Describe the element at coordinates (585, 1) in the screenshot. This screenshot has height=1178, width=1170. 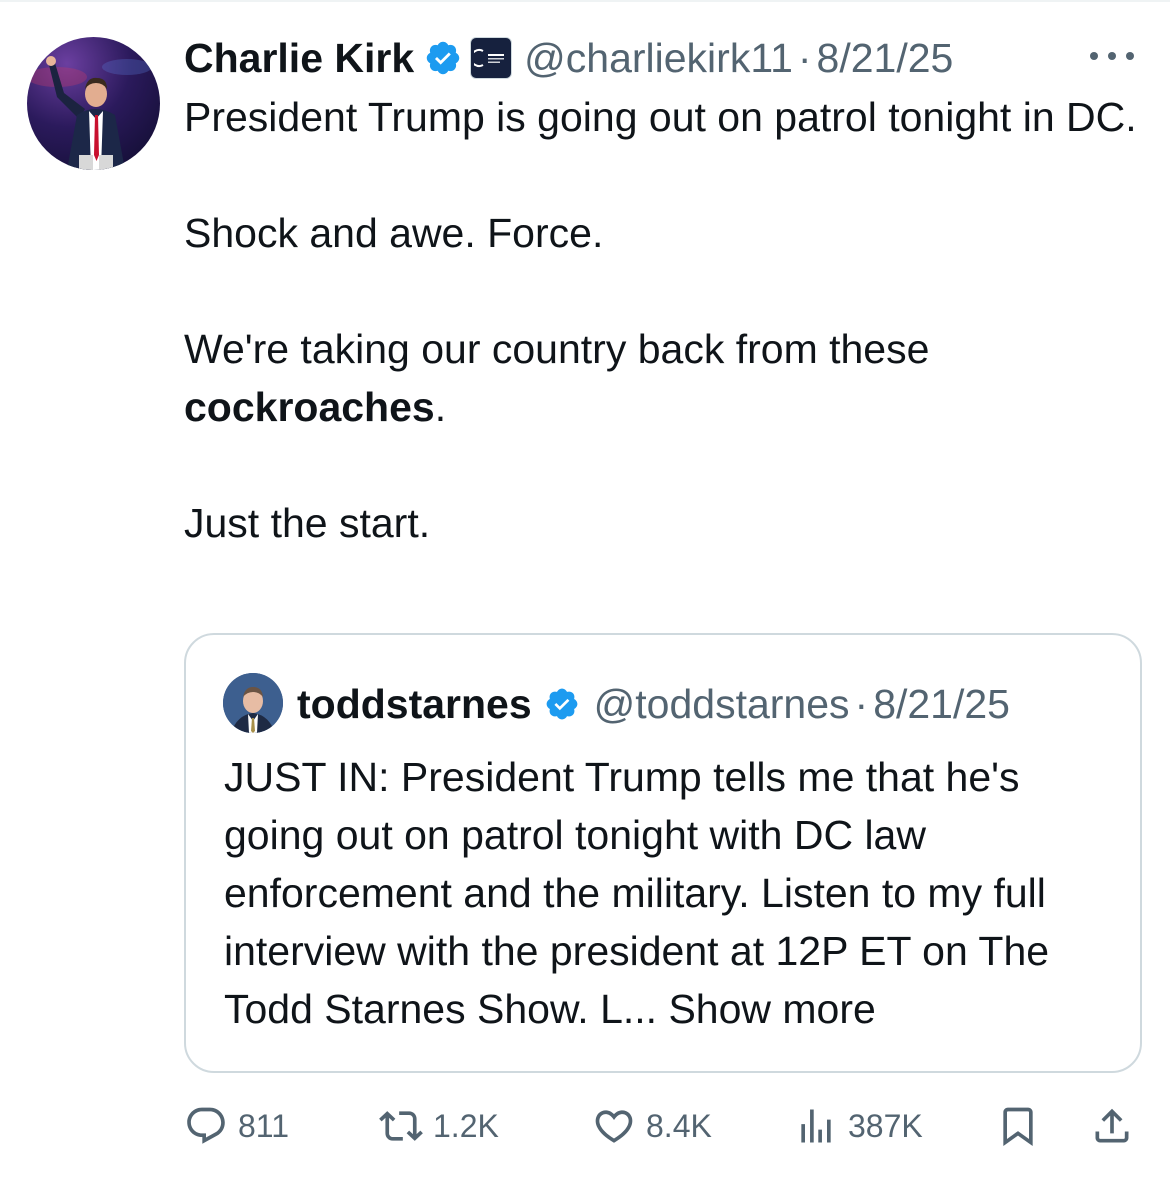
I see `divider` at that location.